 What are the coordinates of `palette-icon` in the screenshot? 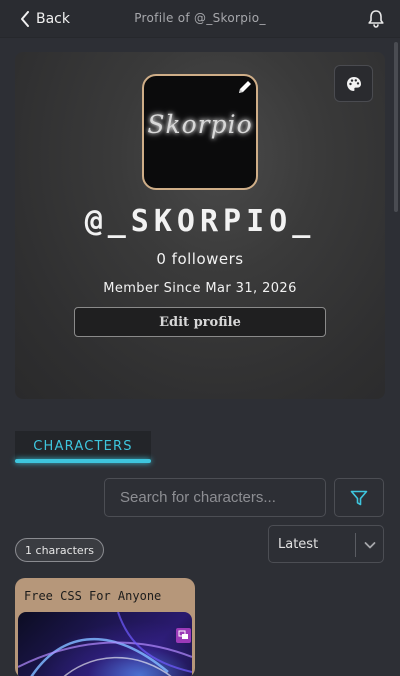 It's located at (353, 83).